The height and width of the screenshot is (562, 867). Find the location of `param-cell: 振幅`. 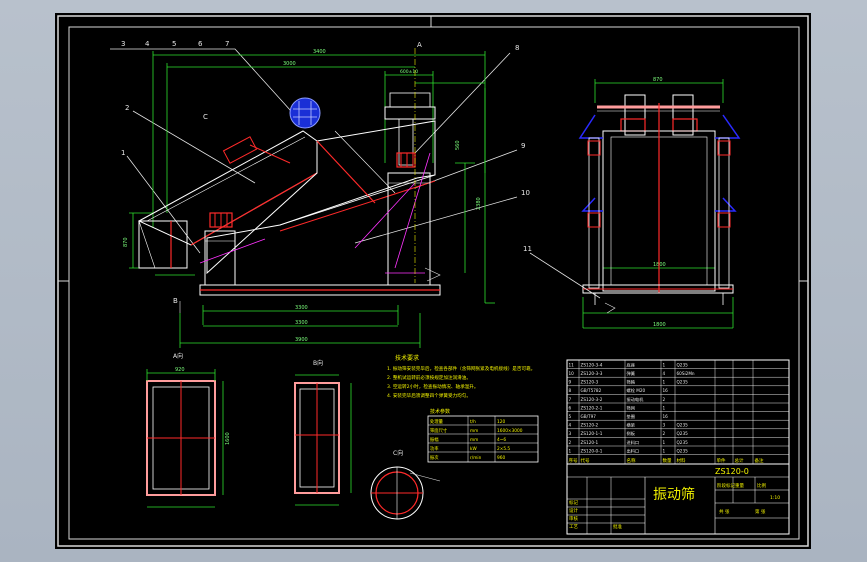

param-cell: 振幅 is located at coordinates (434, 439).